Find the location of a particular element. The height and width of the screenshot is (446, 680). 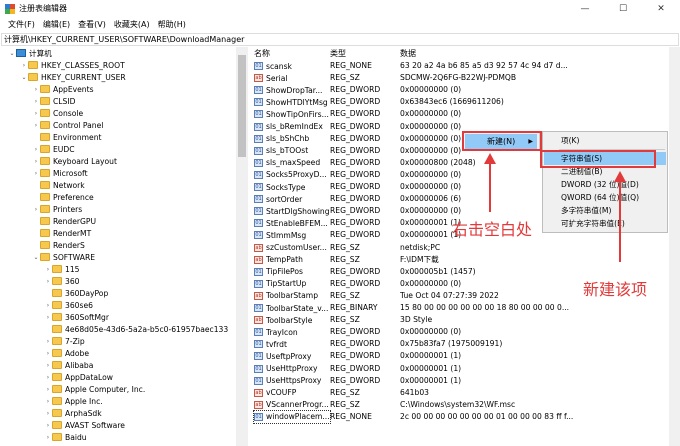

annotation-right-click: 右击空白处 is located at coordinates (492, 229).